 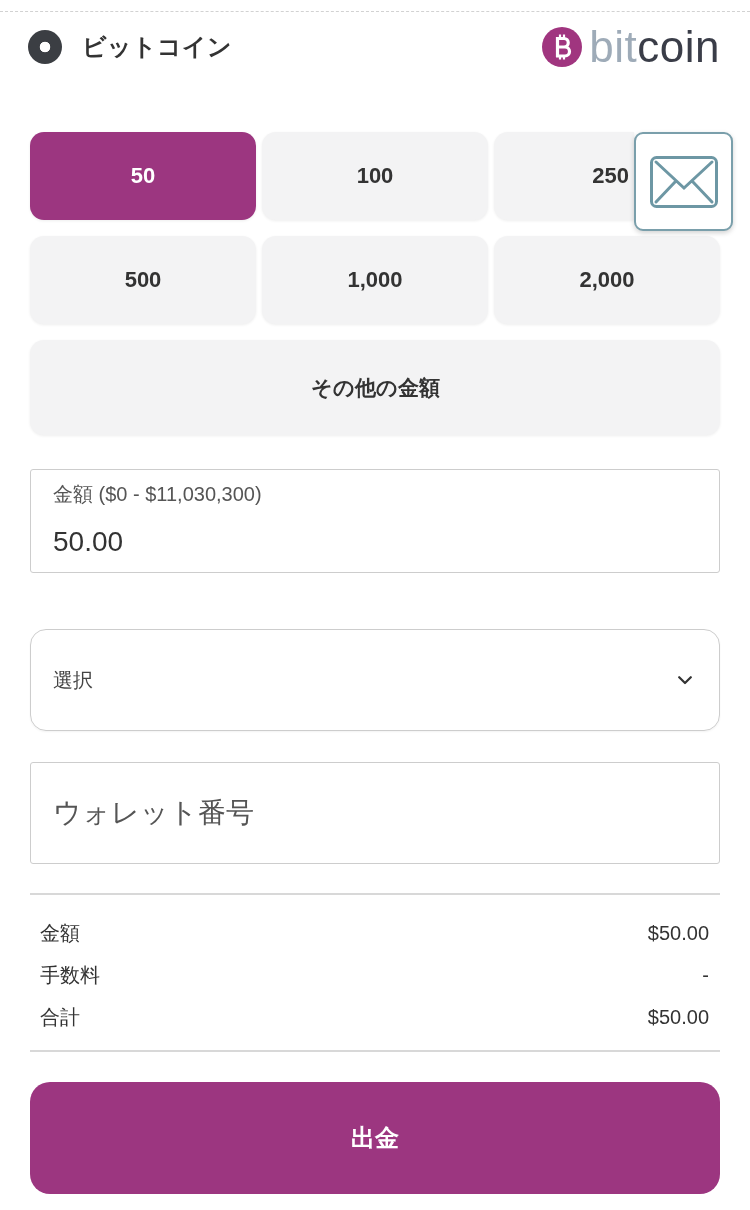 I want to click on amount-preset-button: 50, so click(x=143, y=176).